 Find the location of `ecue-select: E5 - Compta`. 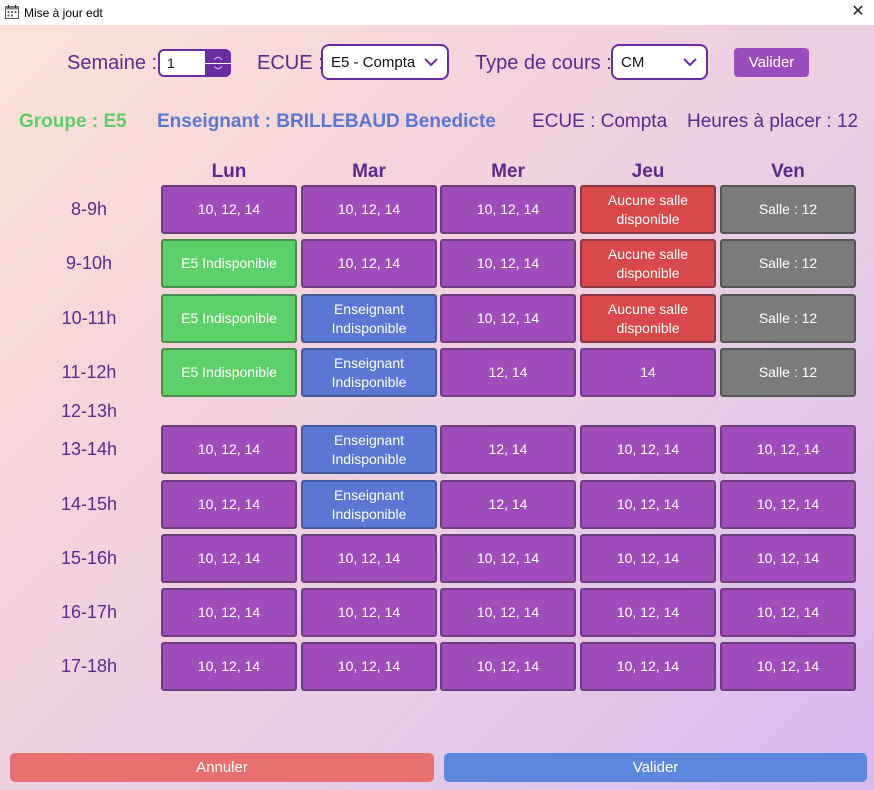

ecue-select: E5 - Compta is located at coordinates (385, 62).